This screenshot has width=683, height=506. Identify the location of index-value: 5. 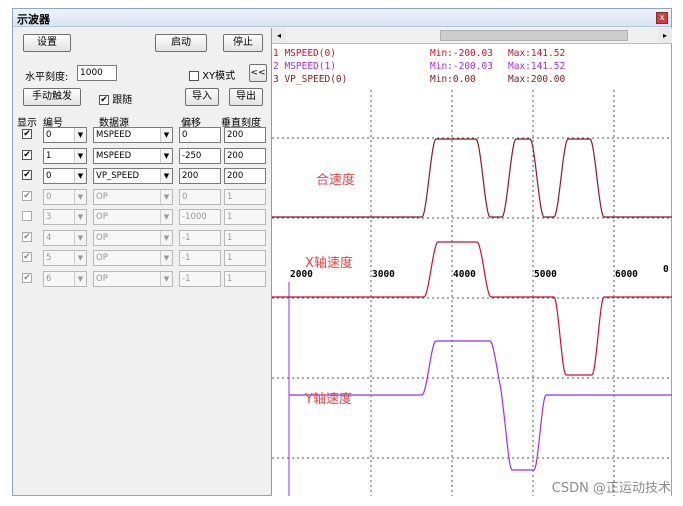
(49, 258).